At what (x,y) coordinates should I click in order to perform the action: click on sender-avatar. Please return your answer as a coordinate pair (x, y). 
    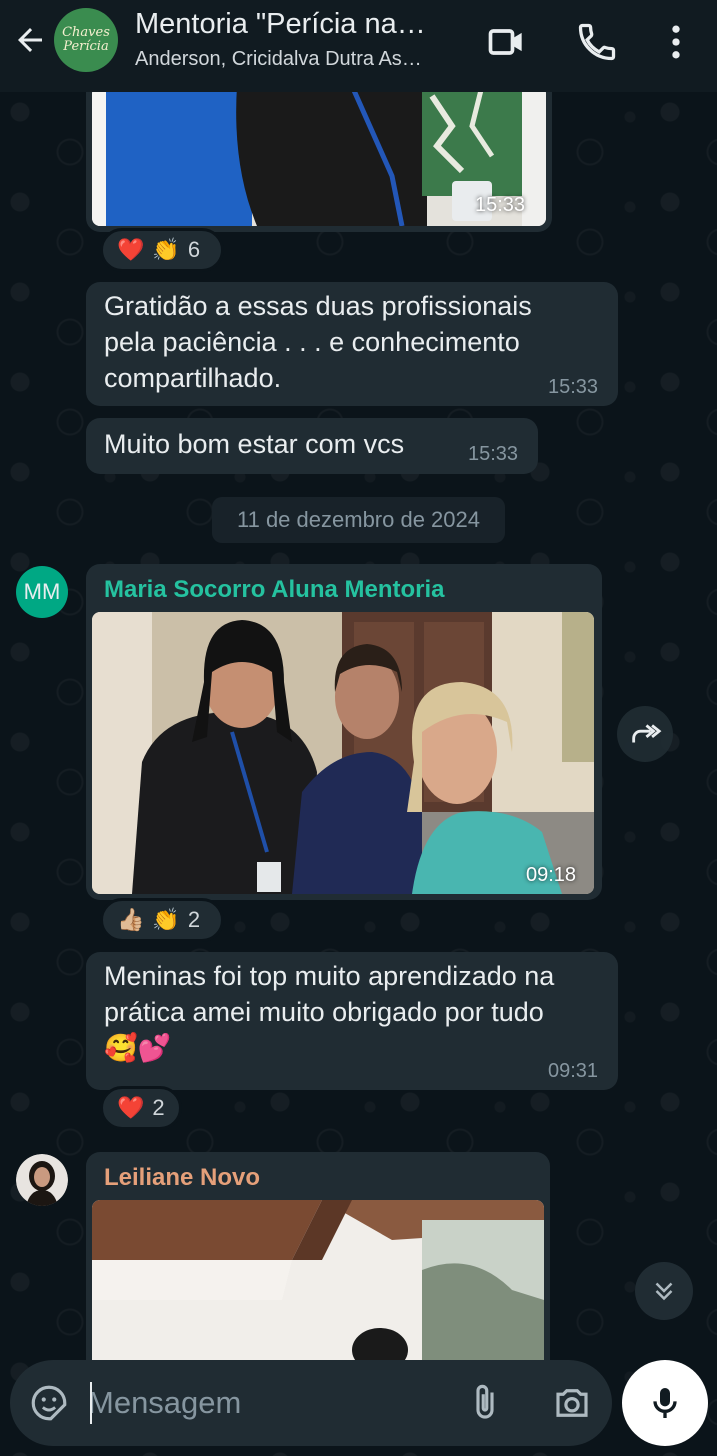
    Looking at the image, I should click on (42, 1180).